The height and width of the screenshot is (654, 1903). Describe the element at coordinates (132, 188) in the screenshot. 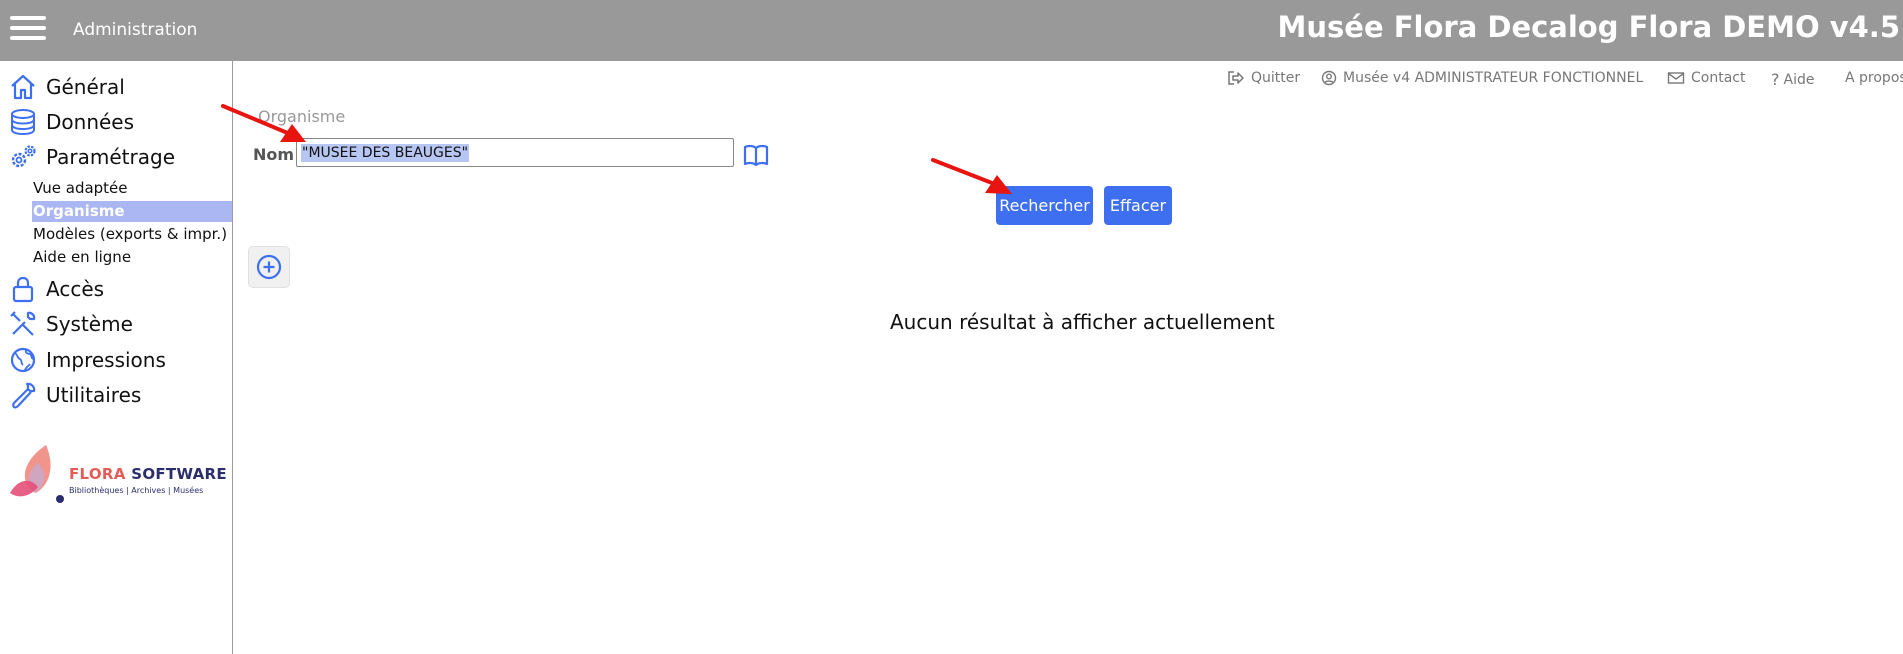

I see `sidebar-subitem-vue-adaptee: Vue adaptée` at that location.